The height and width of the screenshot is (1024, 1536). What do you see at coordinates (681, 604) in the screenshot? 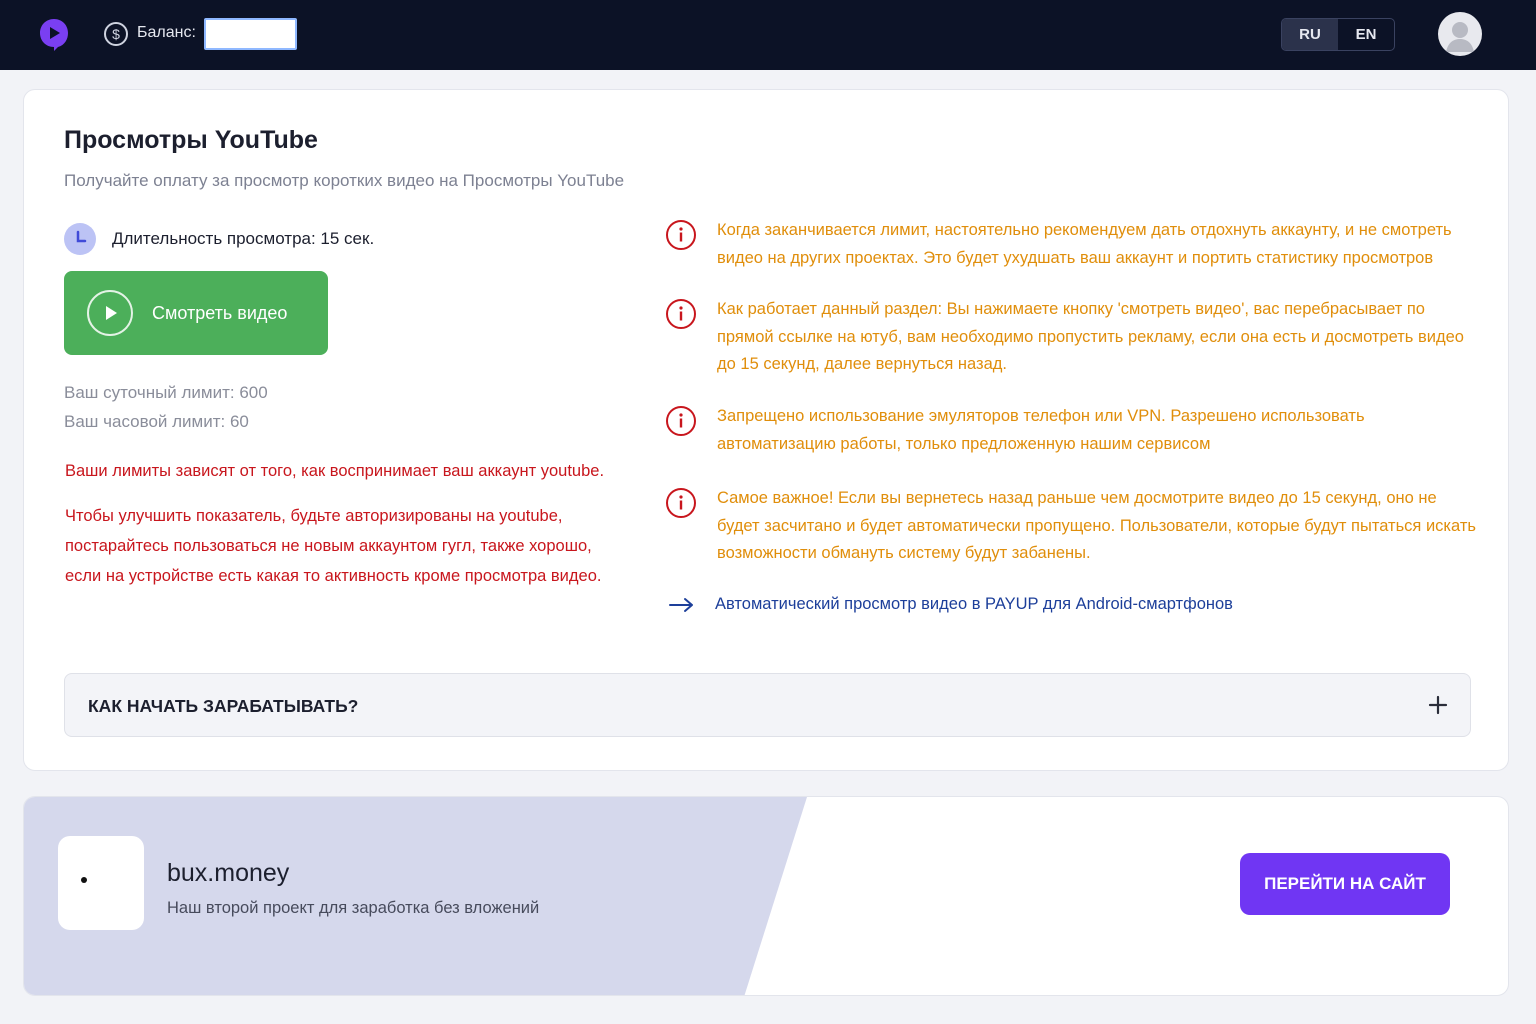
I see `arrow-right-icon` at bounding box center [681, 604].